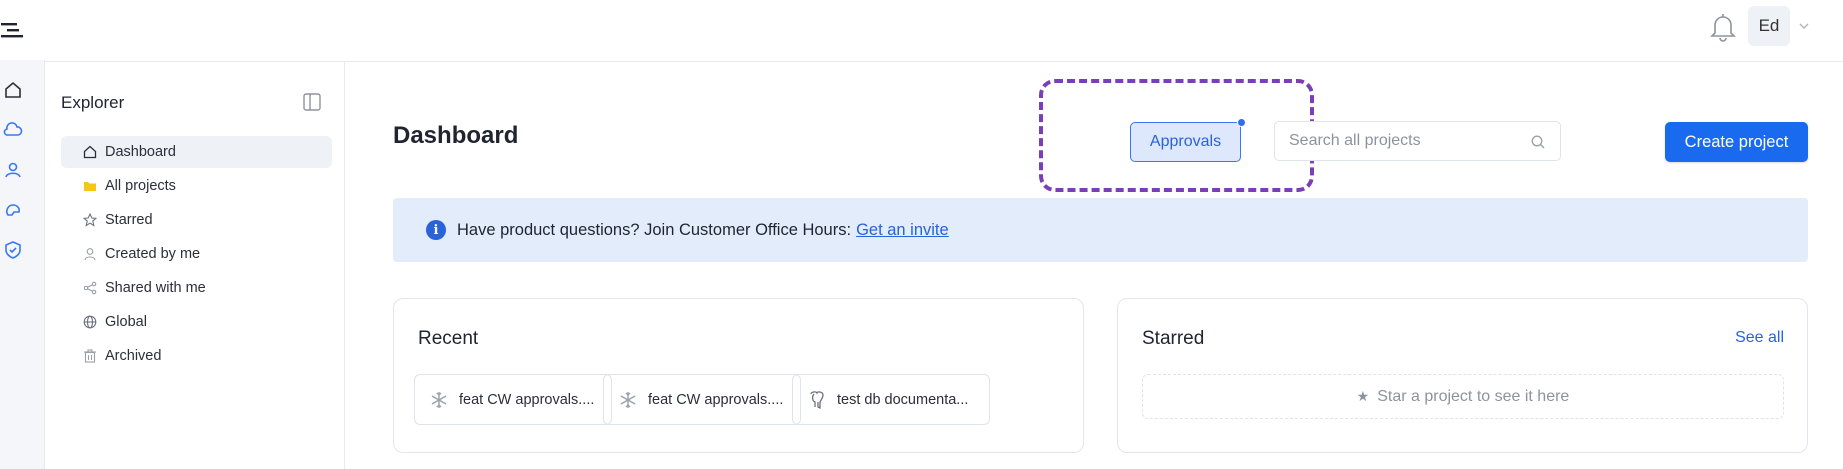  I want to click on postgres-icon, so click(817, 399).